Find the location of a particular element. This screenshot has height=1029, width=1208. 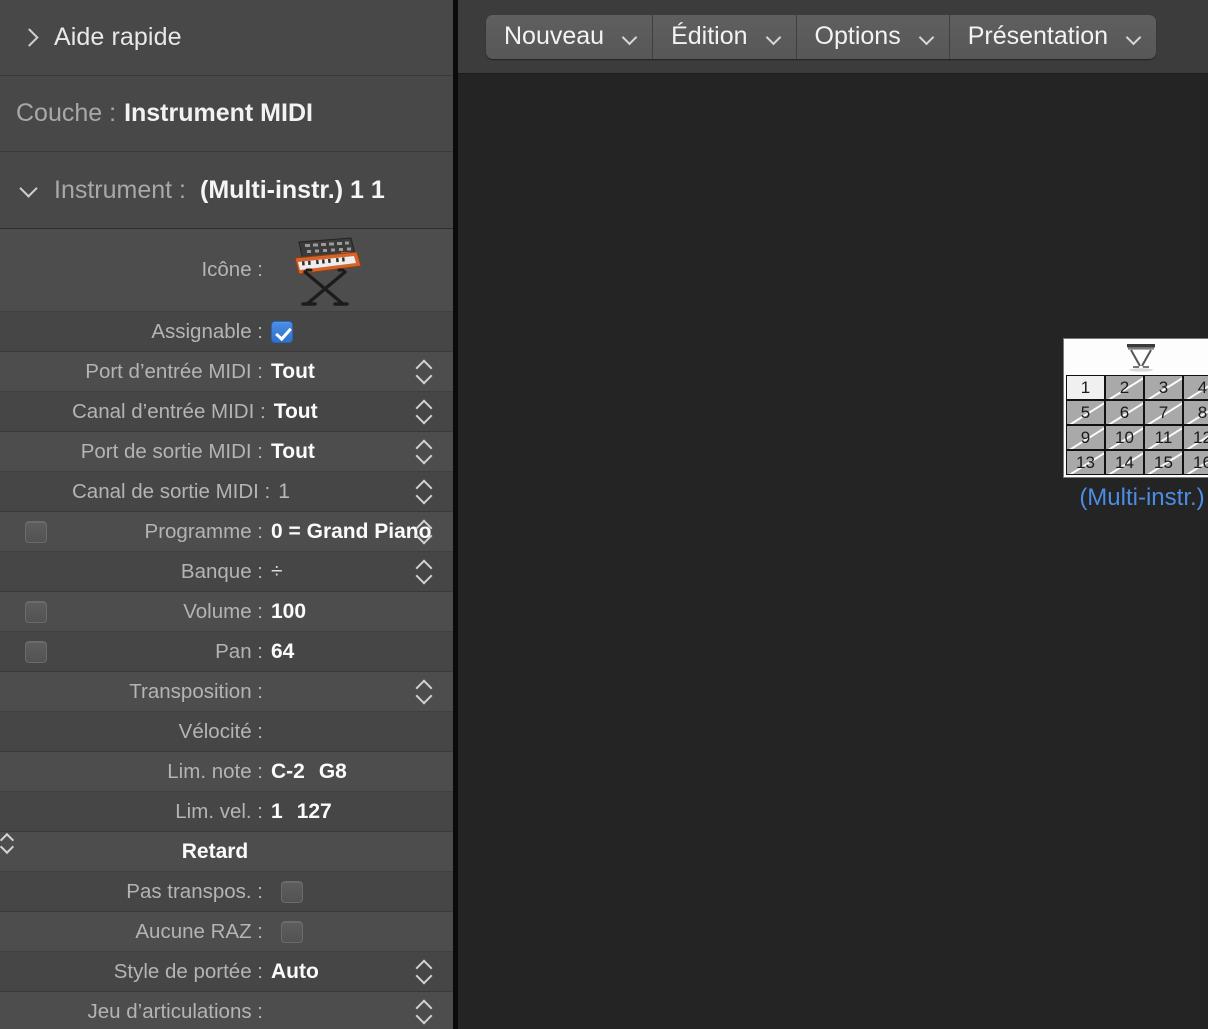

param-value-lim-vel: 1 127 is located at coordinates (362, 812).